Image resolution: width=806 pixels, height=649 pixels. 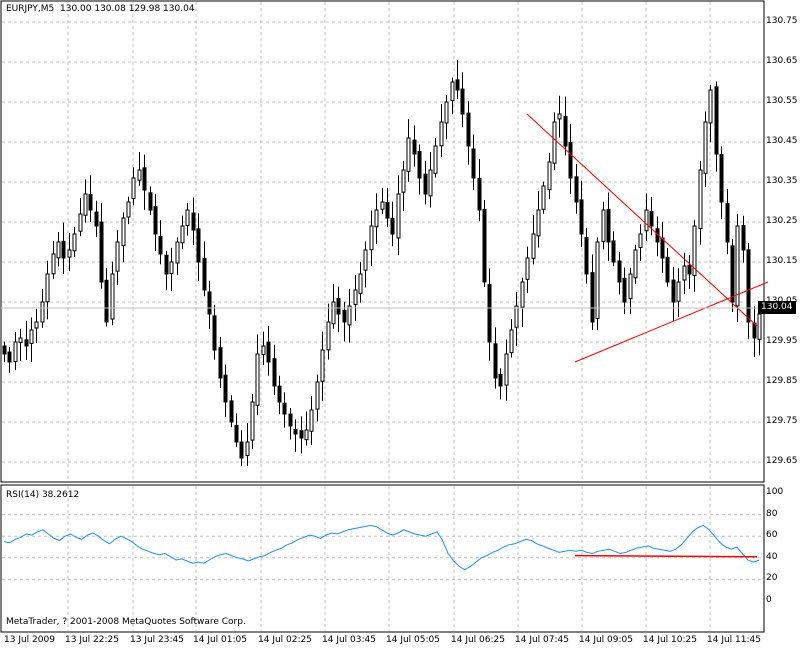 What do you see at coordinates (769, 600) in the screenshot?
I see `rsi-tick-label: 0` at bounding box center [769, 600].